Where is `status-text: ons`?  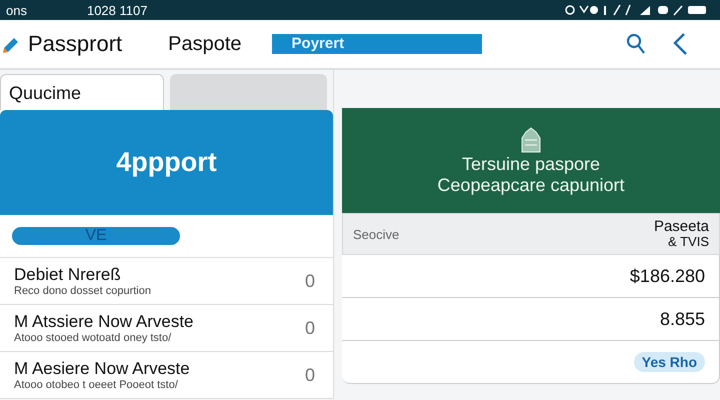 status-text: ons is located at coordinates (16, 10).